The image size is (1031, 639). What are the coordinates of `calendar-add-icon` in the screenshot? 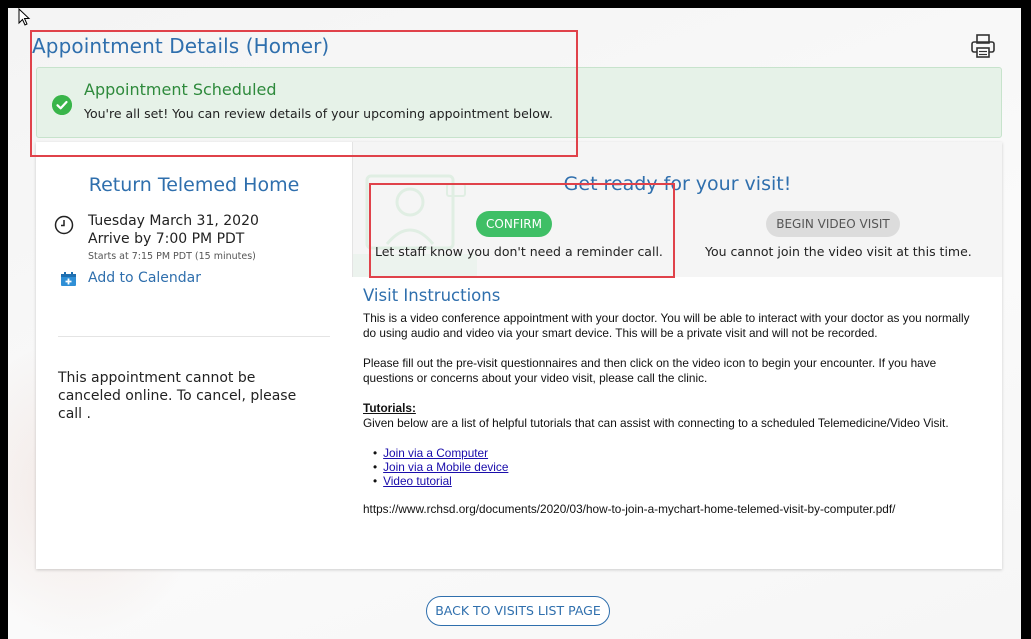 It's located at (68, 279).